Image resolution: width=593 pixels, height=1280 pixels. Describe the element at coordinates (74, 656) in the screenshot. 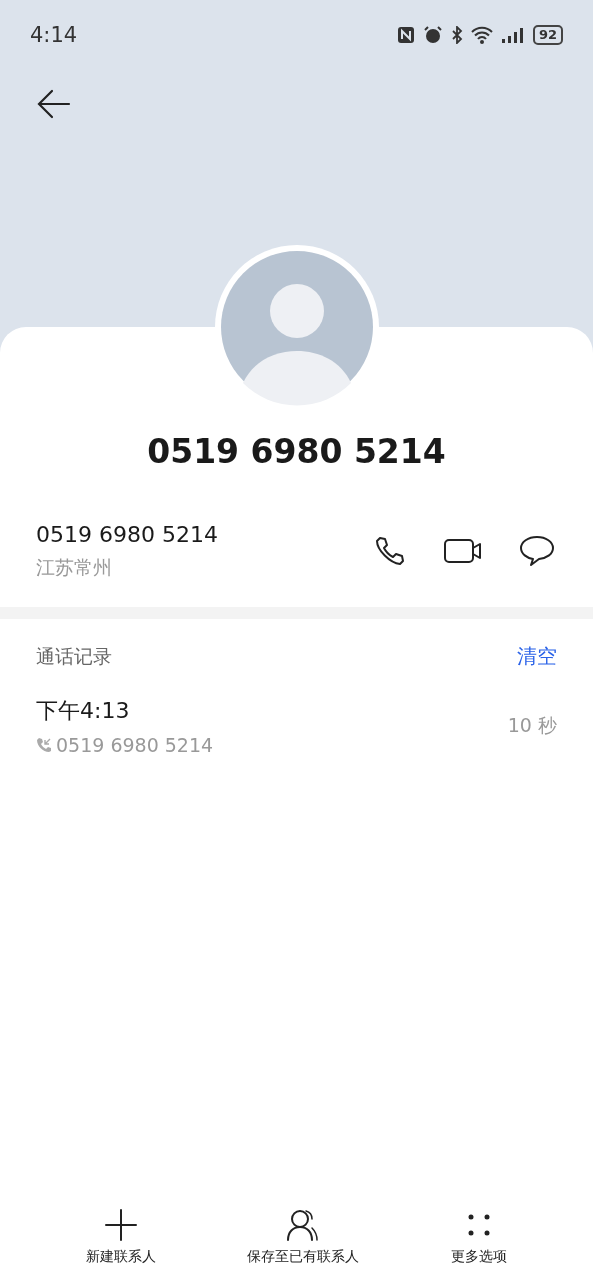

I see `section-heading: 通话记录` at that location.